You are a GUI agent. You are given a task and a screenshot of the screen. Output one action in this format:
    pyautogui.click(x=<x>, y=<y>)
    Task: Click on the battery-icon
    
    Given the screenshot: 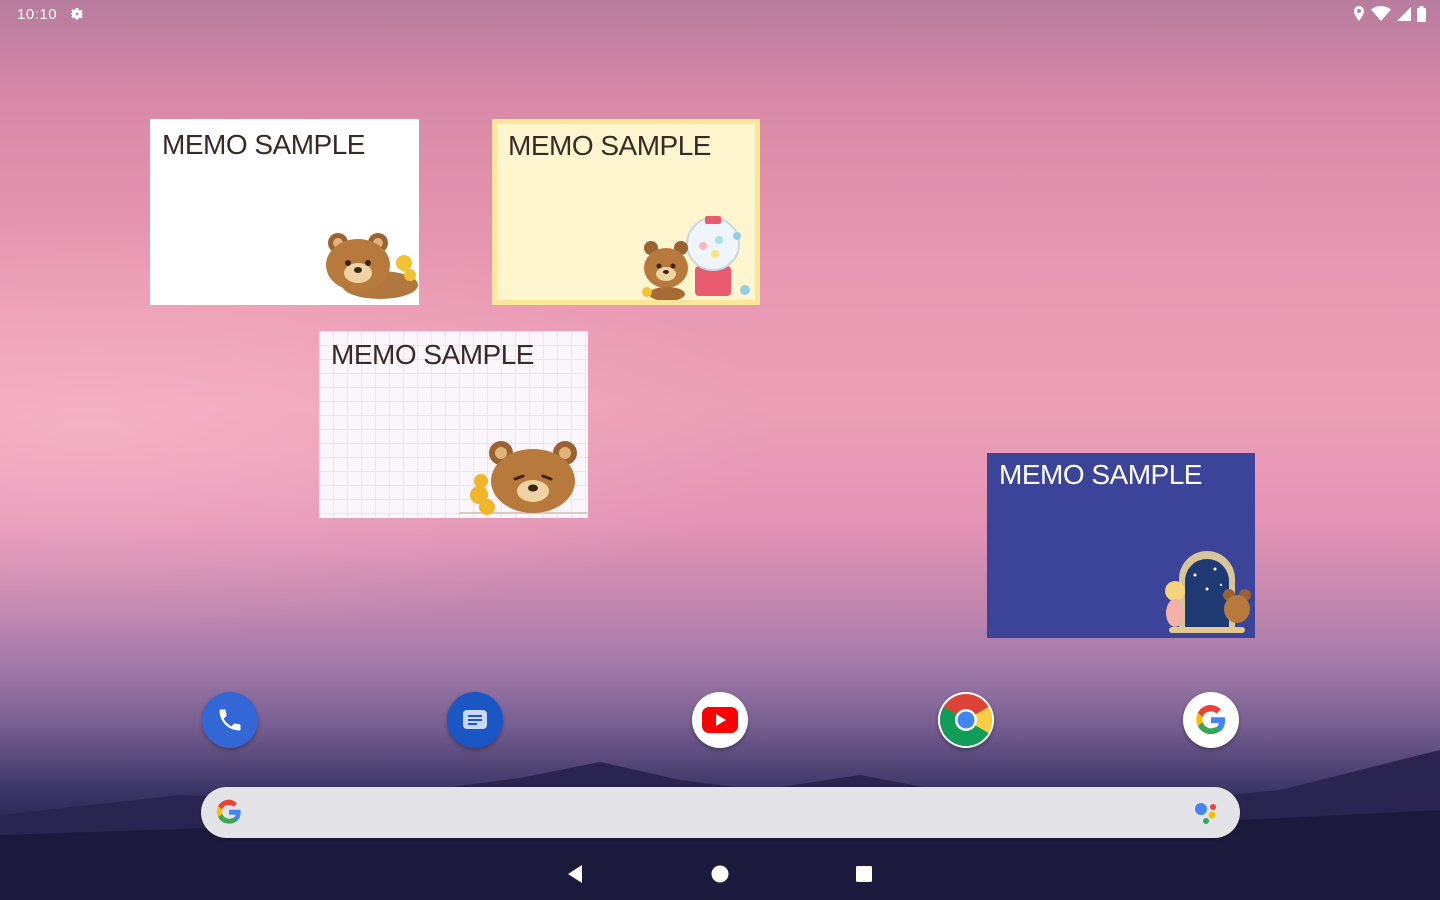 What is the action you would take?
    pyautogui.click(x=1421, y=14)
    